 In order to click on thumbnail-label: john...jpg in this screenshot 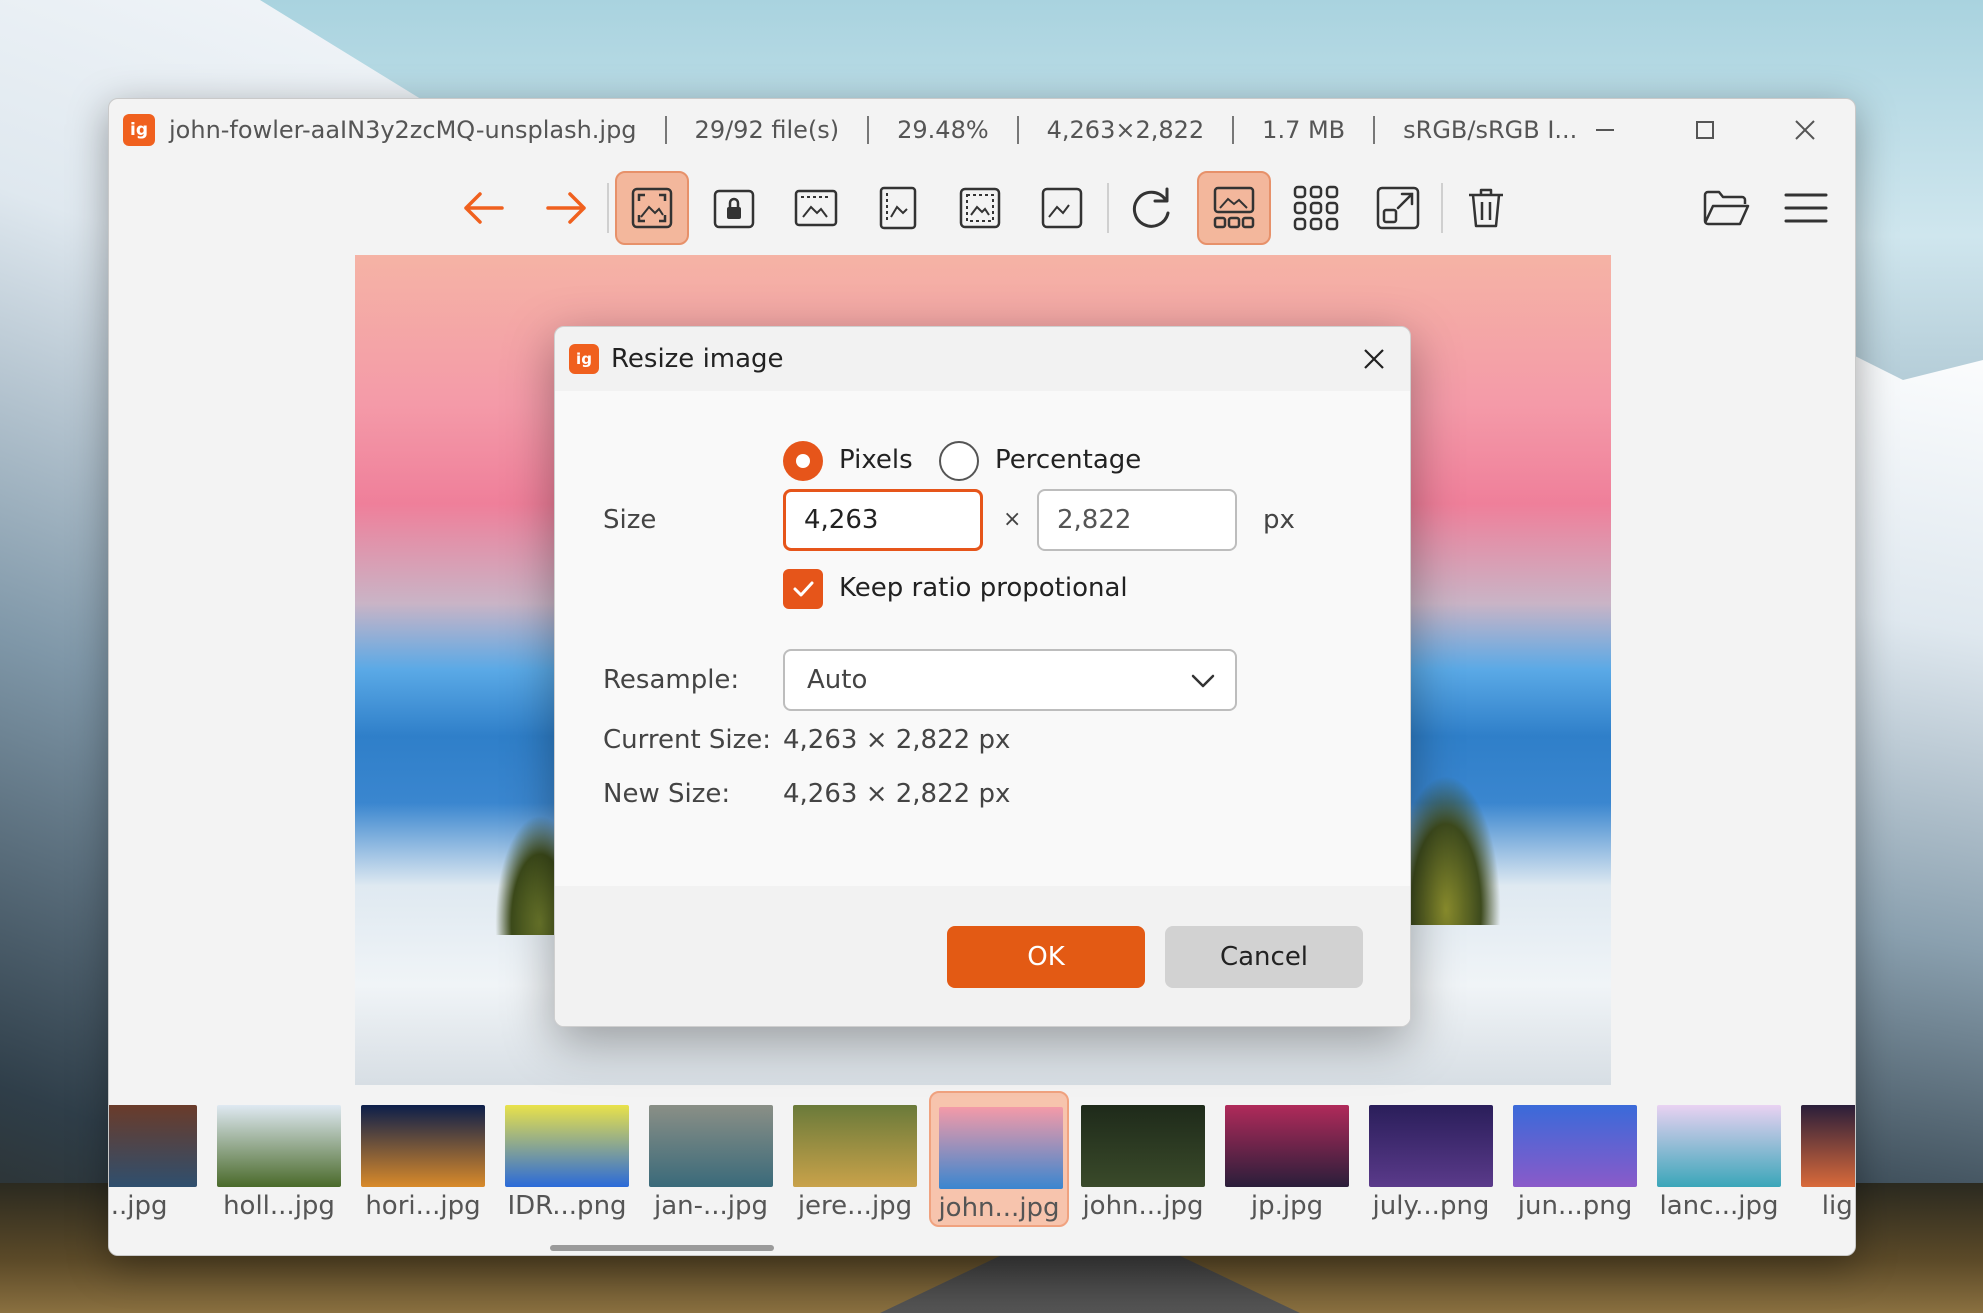, I will do `click(1143, 1206)`.